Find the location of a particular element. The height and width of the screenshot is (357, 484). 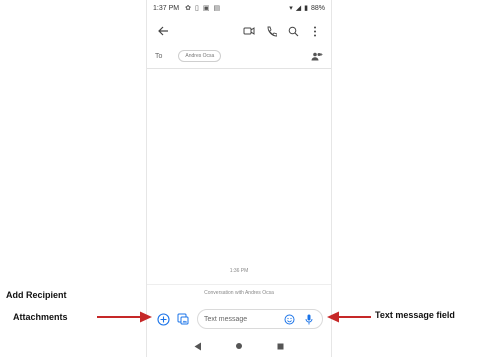

video-call-icon is located at coordinates (249, 31).